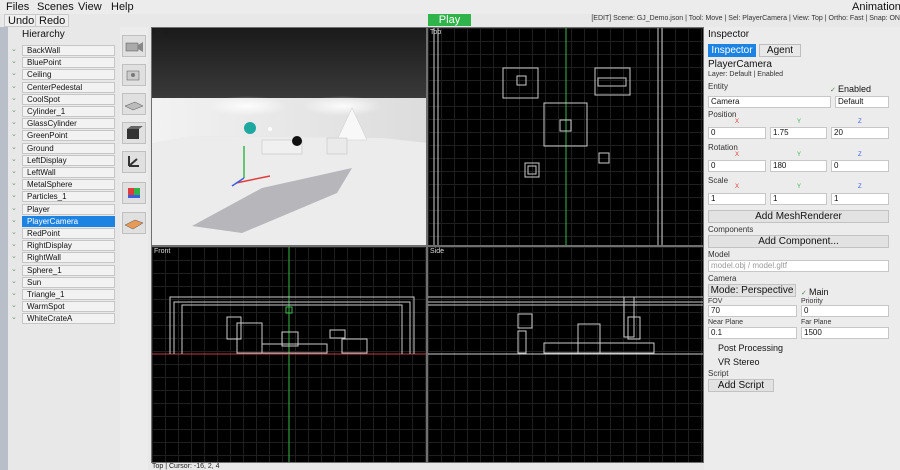  Describe the element at coordinates (162, 251) in the screenshot. I see `viewport-front-label: Front` at that location.